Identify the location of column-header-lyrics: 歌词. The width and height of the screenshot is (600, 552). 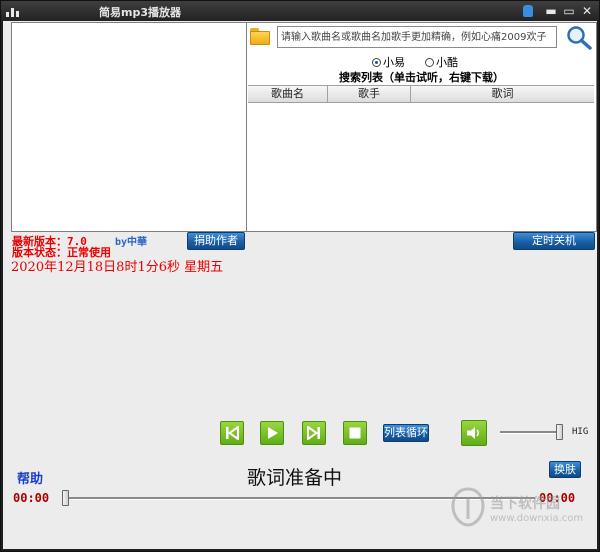
(502, 94).